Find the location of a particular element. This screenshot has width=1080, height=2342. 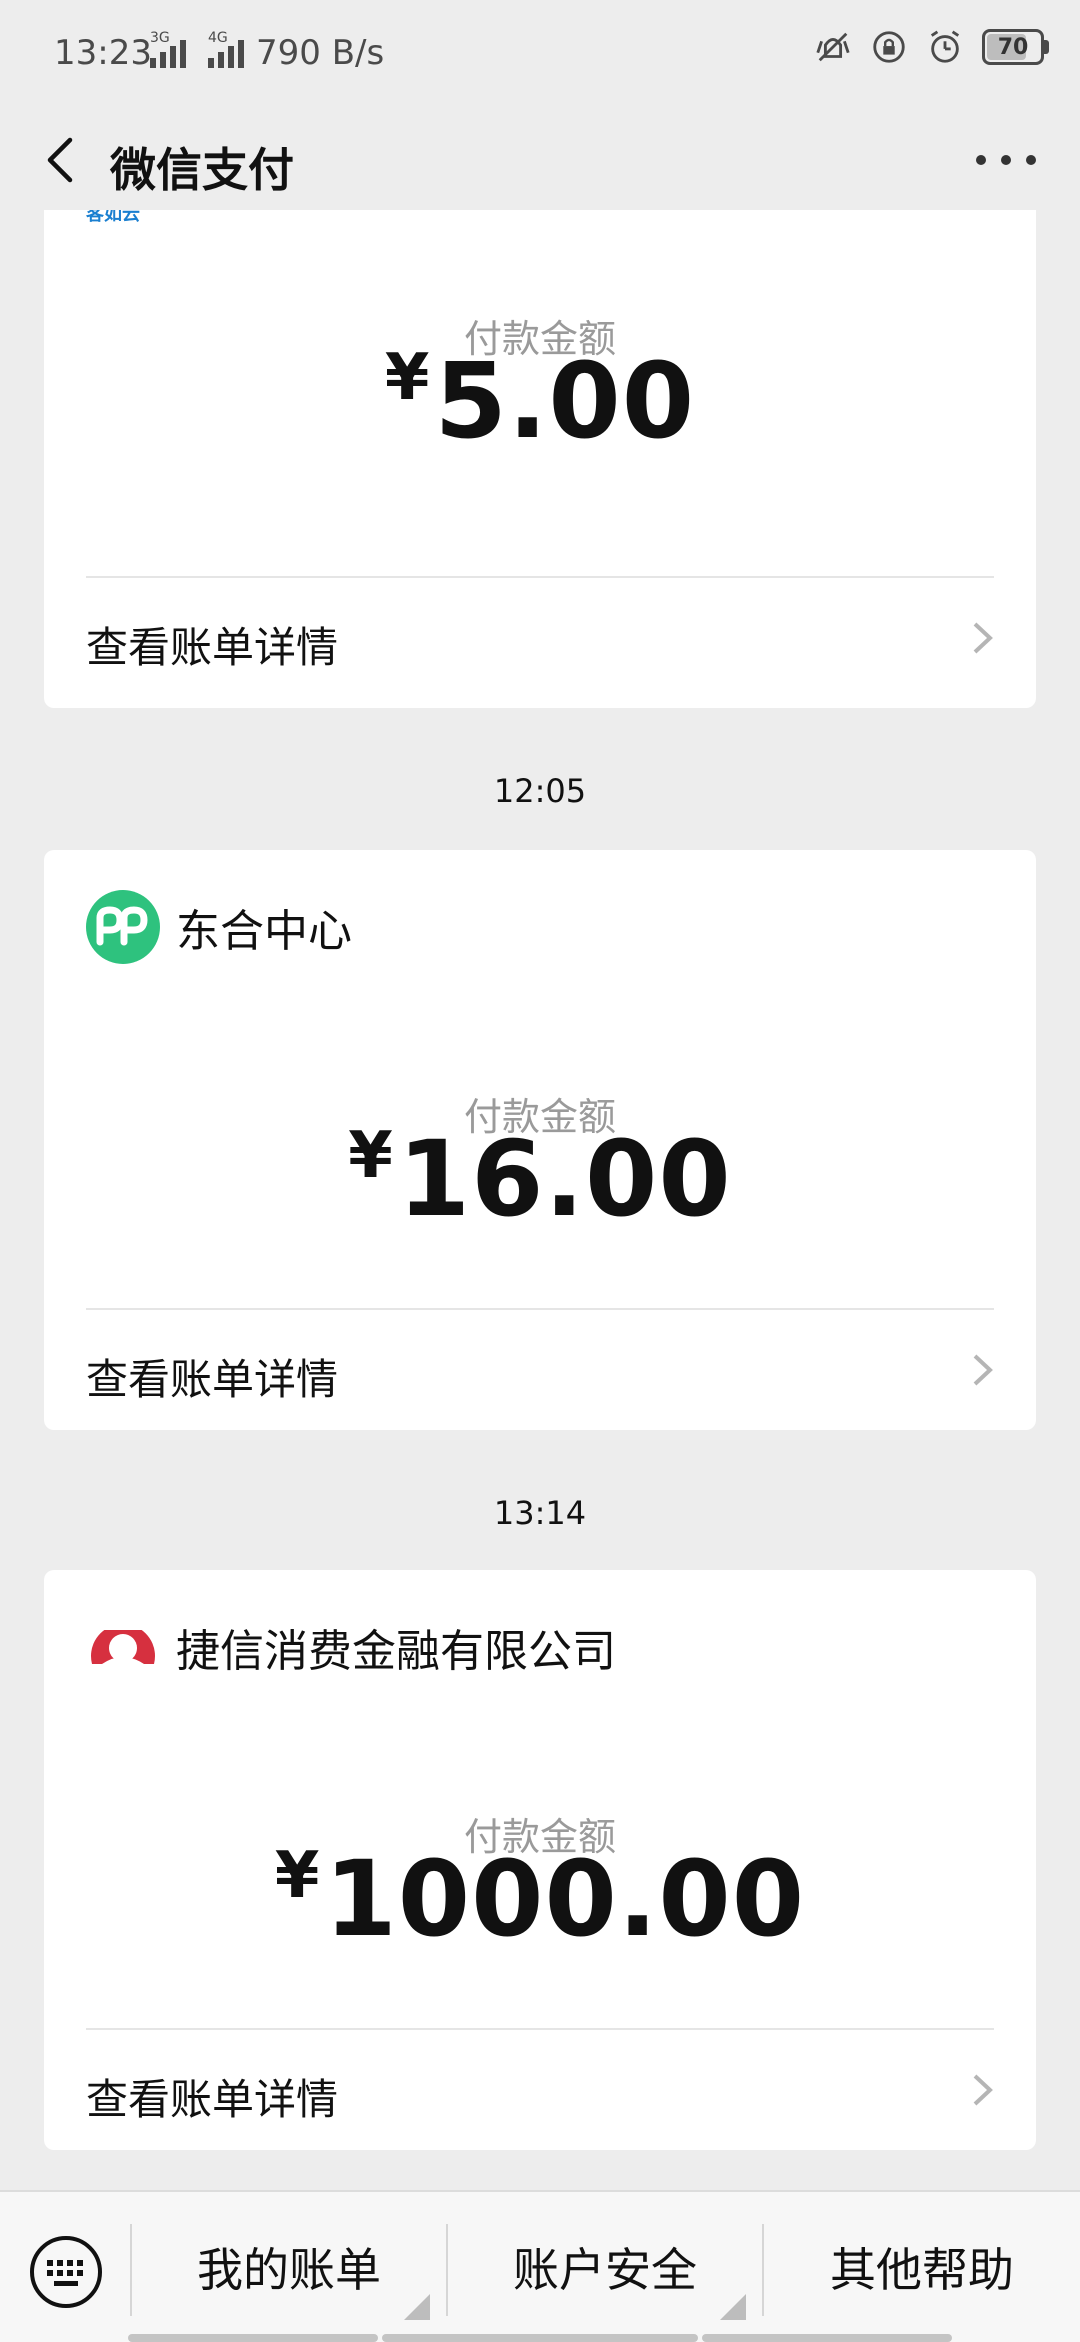

menu-my-bills-label: 我的账单 is located at coordinates (289, 2270).